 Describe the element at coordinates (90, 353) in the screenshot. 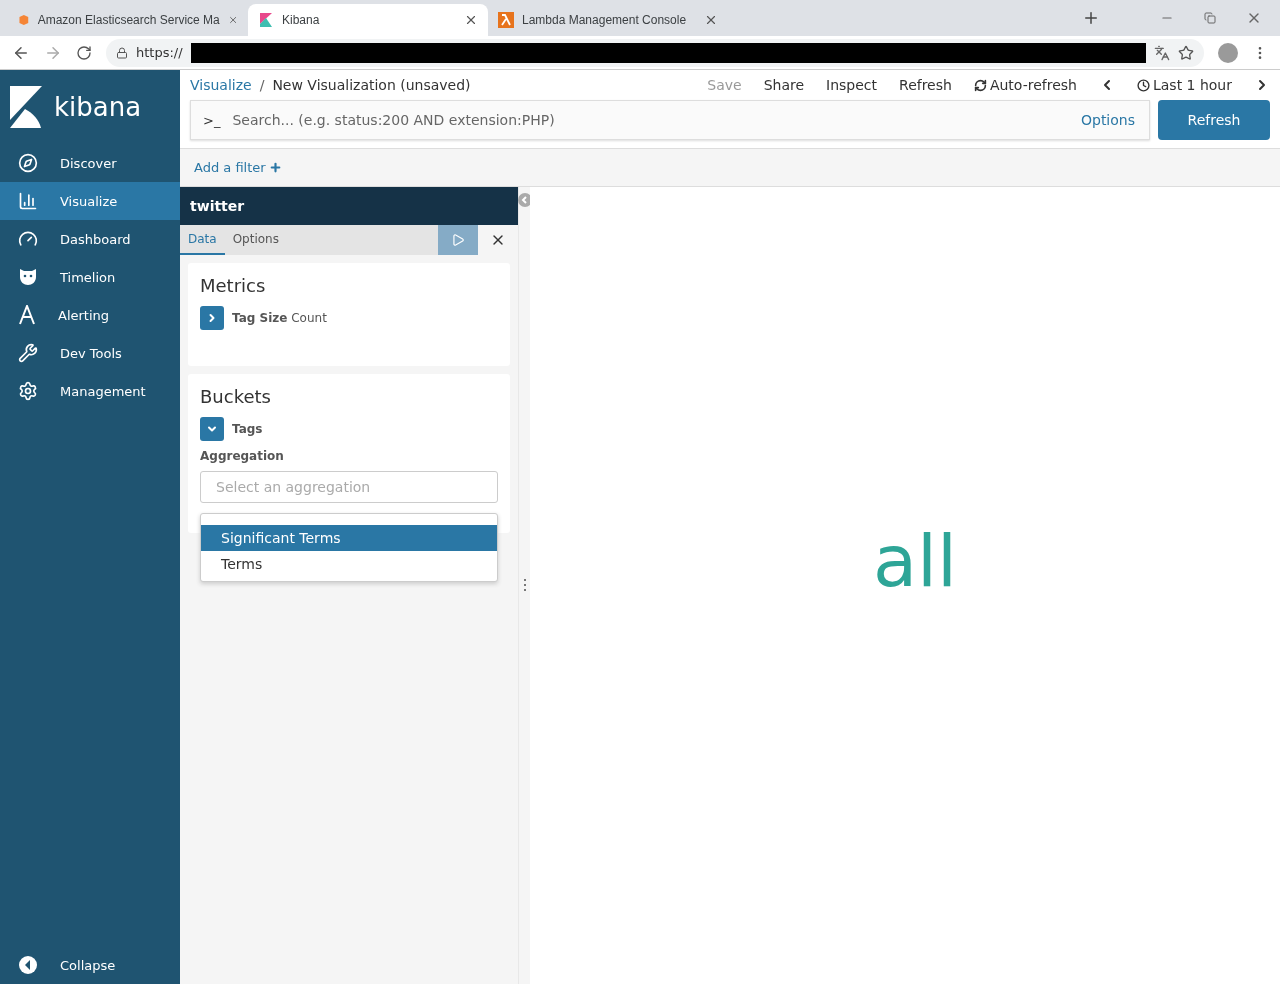

I see `nav-item: Dev Tools` at that location.